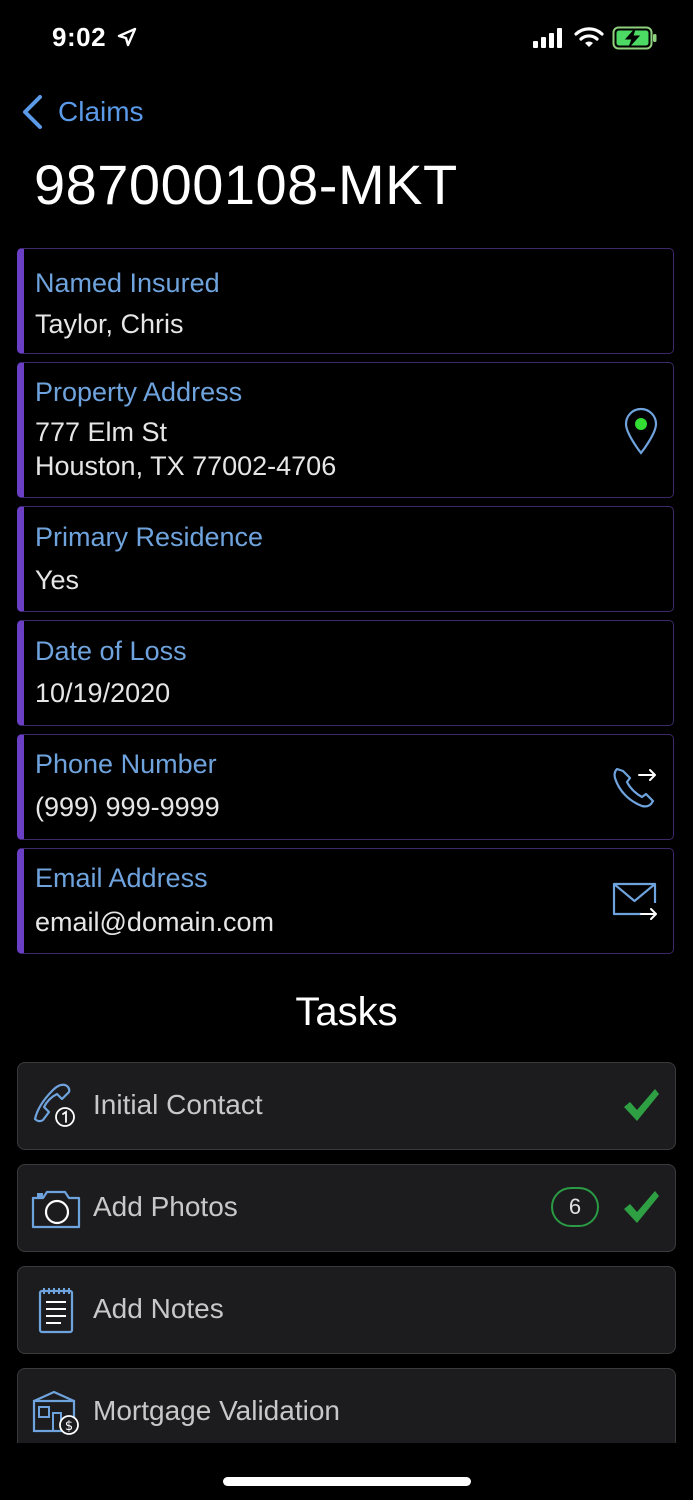 This screenshot has width=693, height=1500. I want to click on tasks-heading: Tasks, so click(346, 1012).